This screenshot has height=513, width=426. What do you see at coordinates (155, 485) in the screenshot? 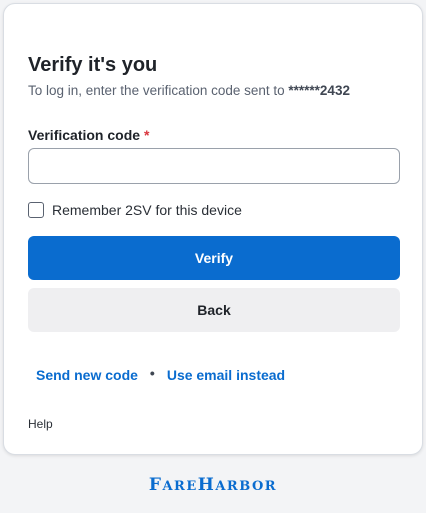
I see `logo-initial-f: F` at bounding box center [155, 485].